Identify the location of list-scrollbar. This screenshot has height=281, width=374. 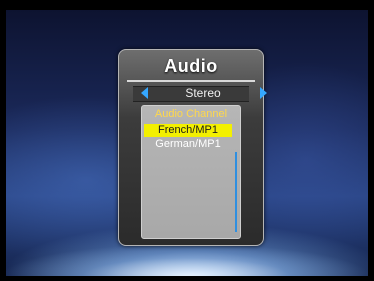
(236, 192).